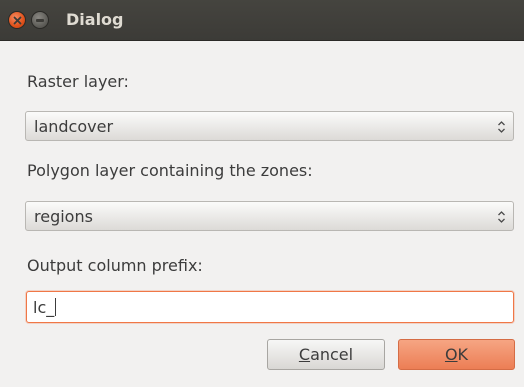  Describe the element at coordinates (170, 170) in the screenshot. I see `polygon-layer-label: Polygon layer containing the zones:` at that location.